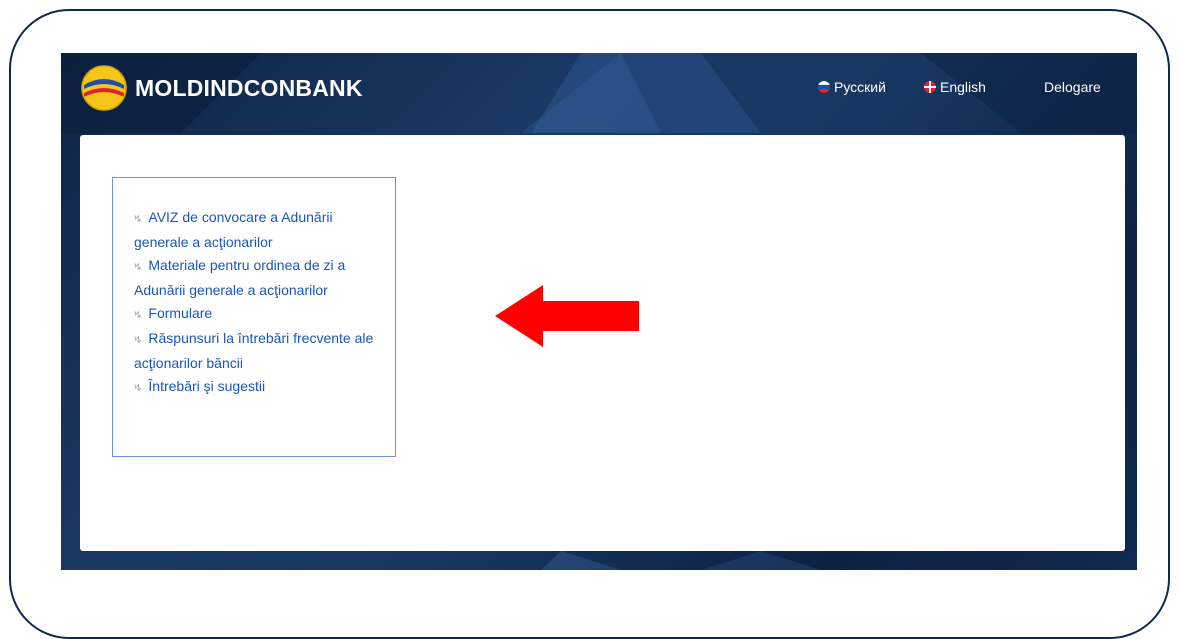 The image size is (1181, 639). I want to click on brand-name: MOLDINDCONBANK, so click(249, 87).